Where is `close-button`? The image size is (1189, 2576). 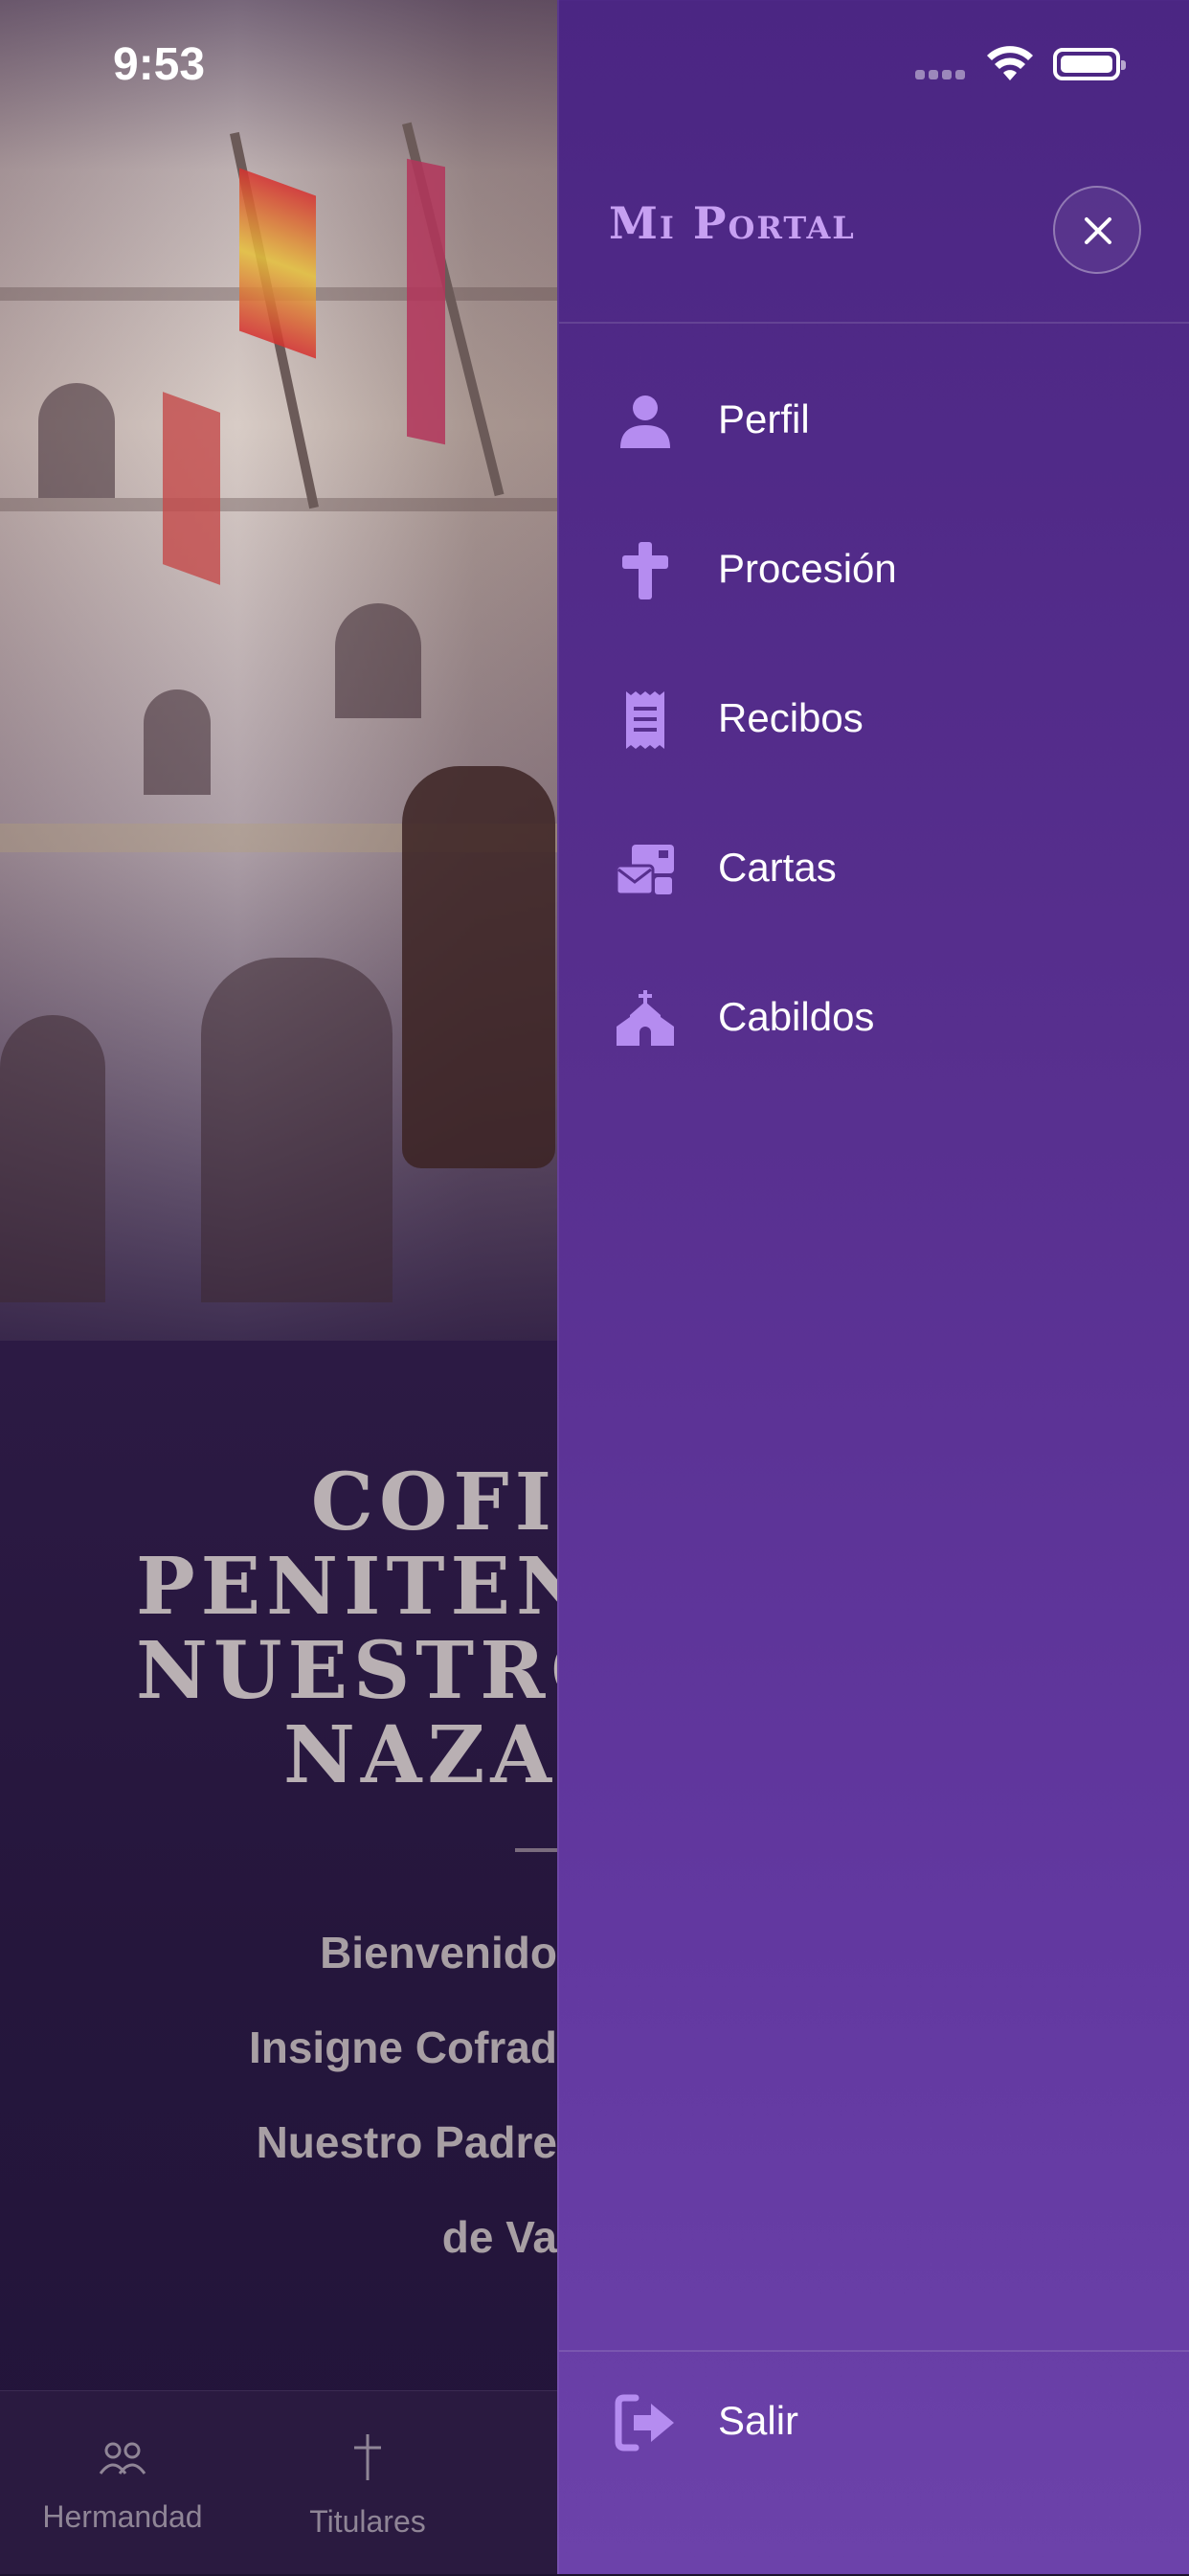 close-button is located at coordinates (1097, 230).